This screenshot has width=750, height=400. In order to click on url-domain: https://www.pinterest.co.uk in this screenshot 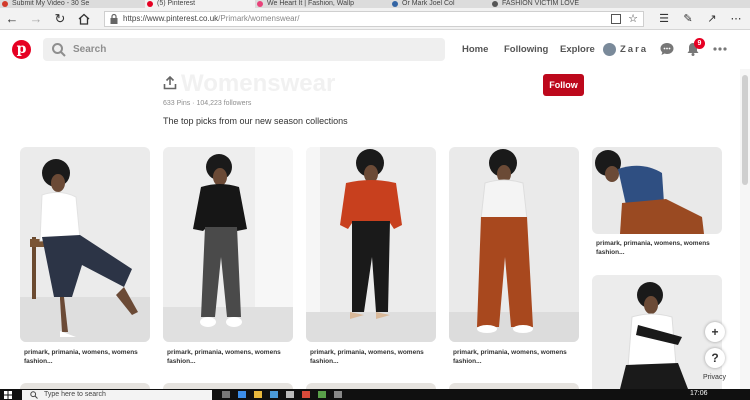, I will do `click(171, 18)`.